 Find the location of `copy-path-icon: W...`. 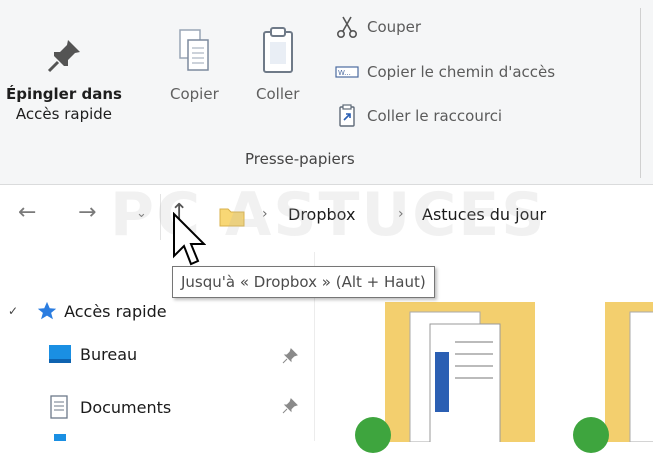

copy-path-icon: W... is located at coordinates (347, 72).